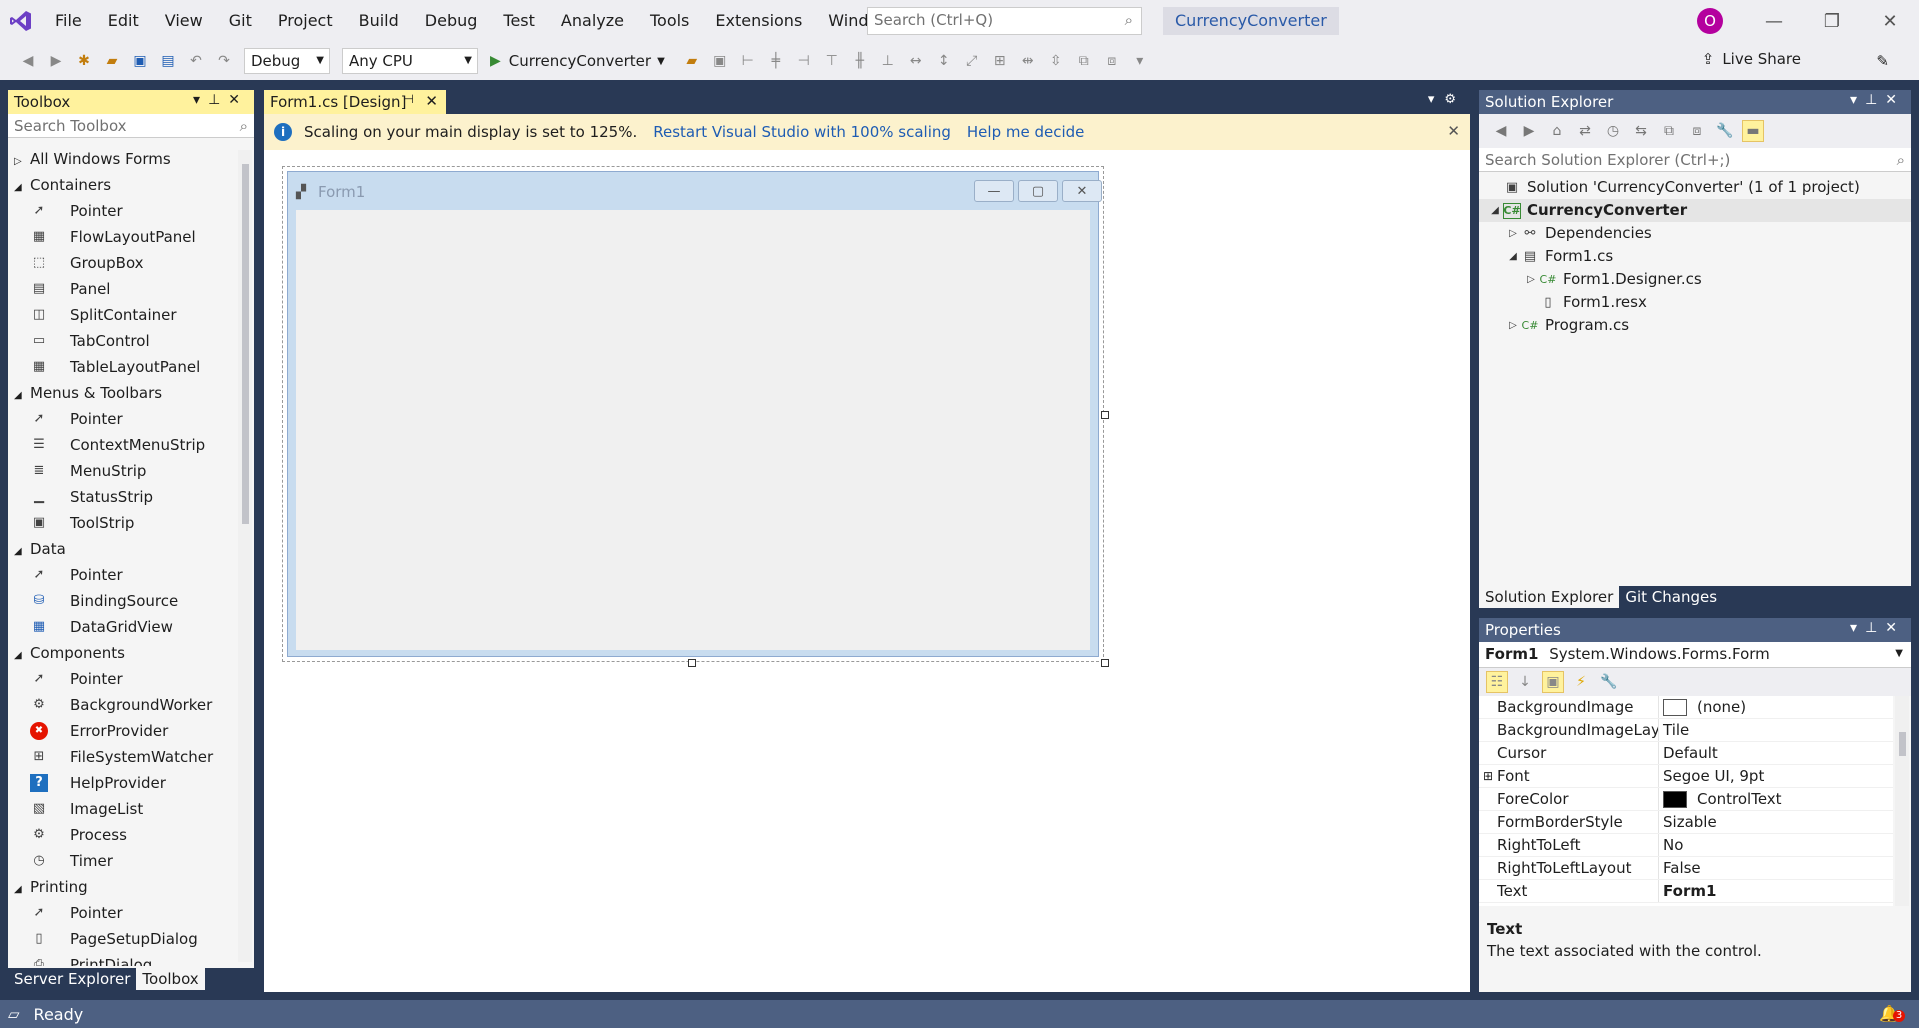 Image resolution: width=1919 pixels, height=1028 pixels. What do you see at coordinates (776, 61) in the screenshot?
I see `align-centers-icon: ╪` at bounding box center [776, 61].